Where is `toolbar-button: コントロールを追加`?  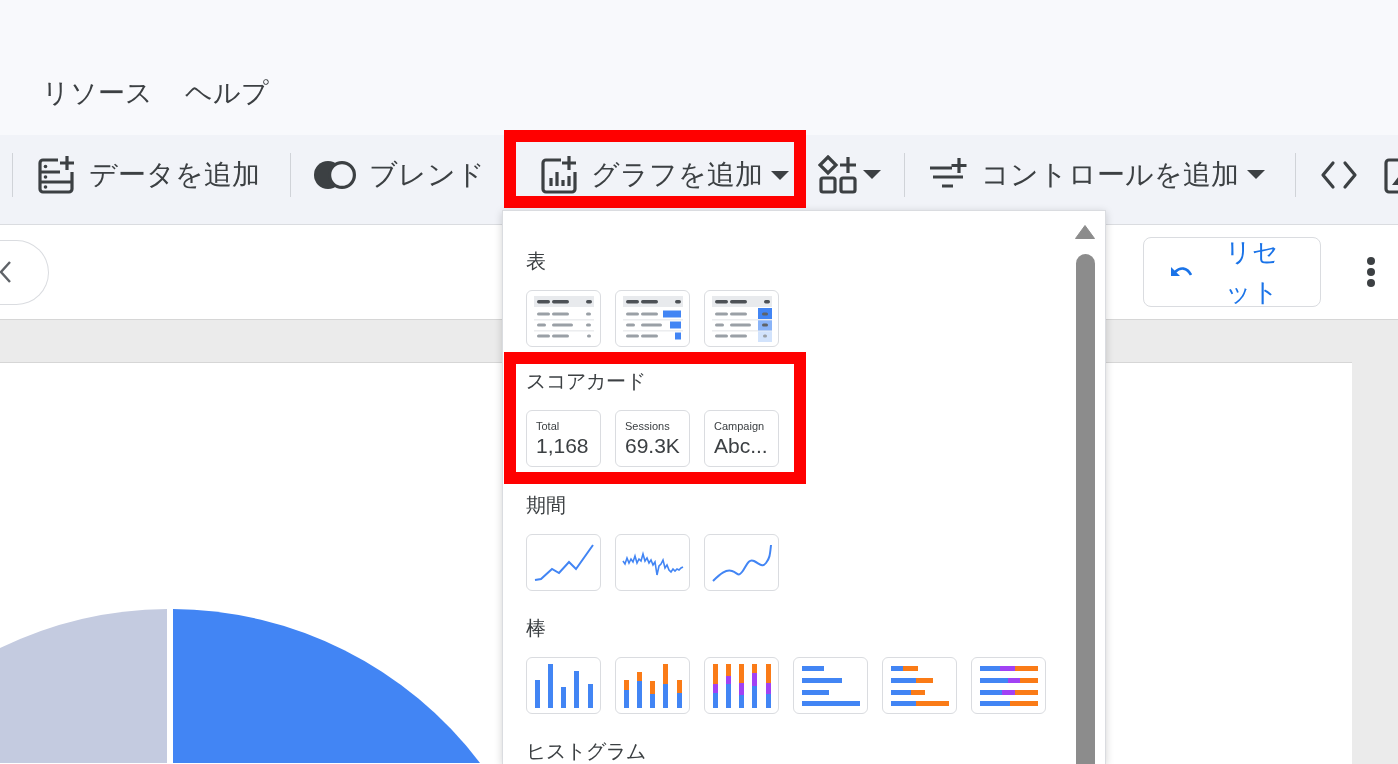 toolbar-button: コントロールを追加 is located at coordinates (1100, 174).